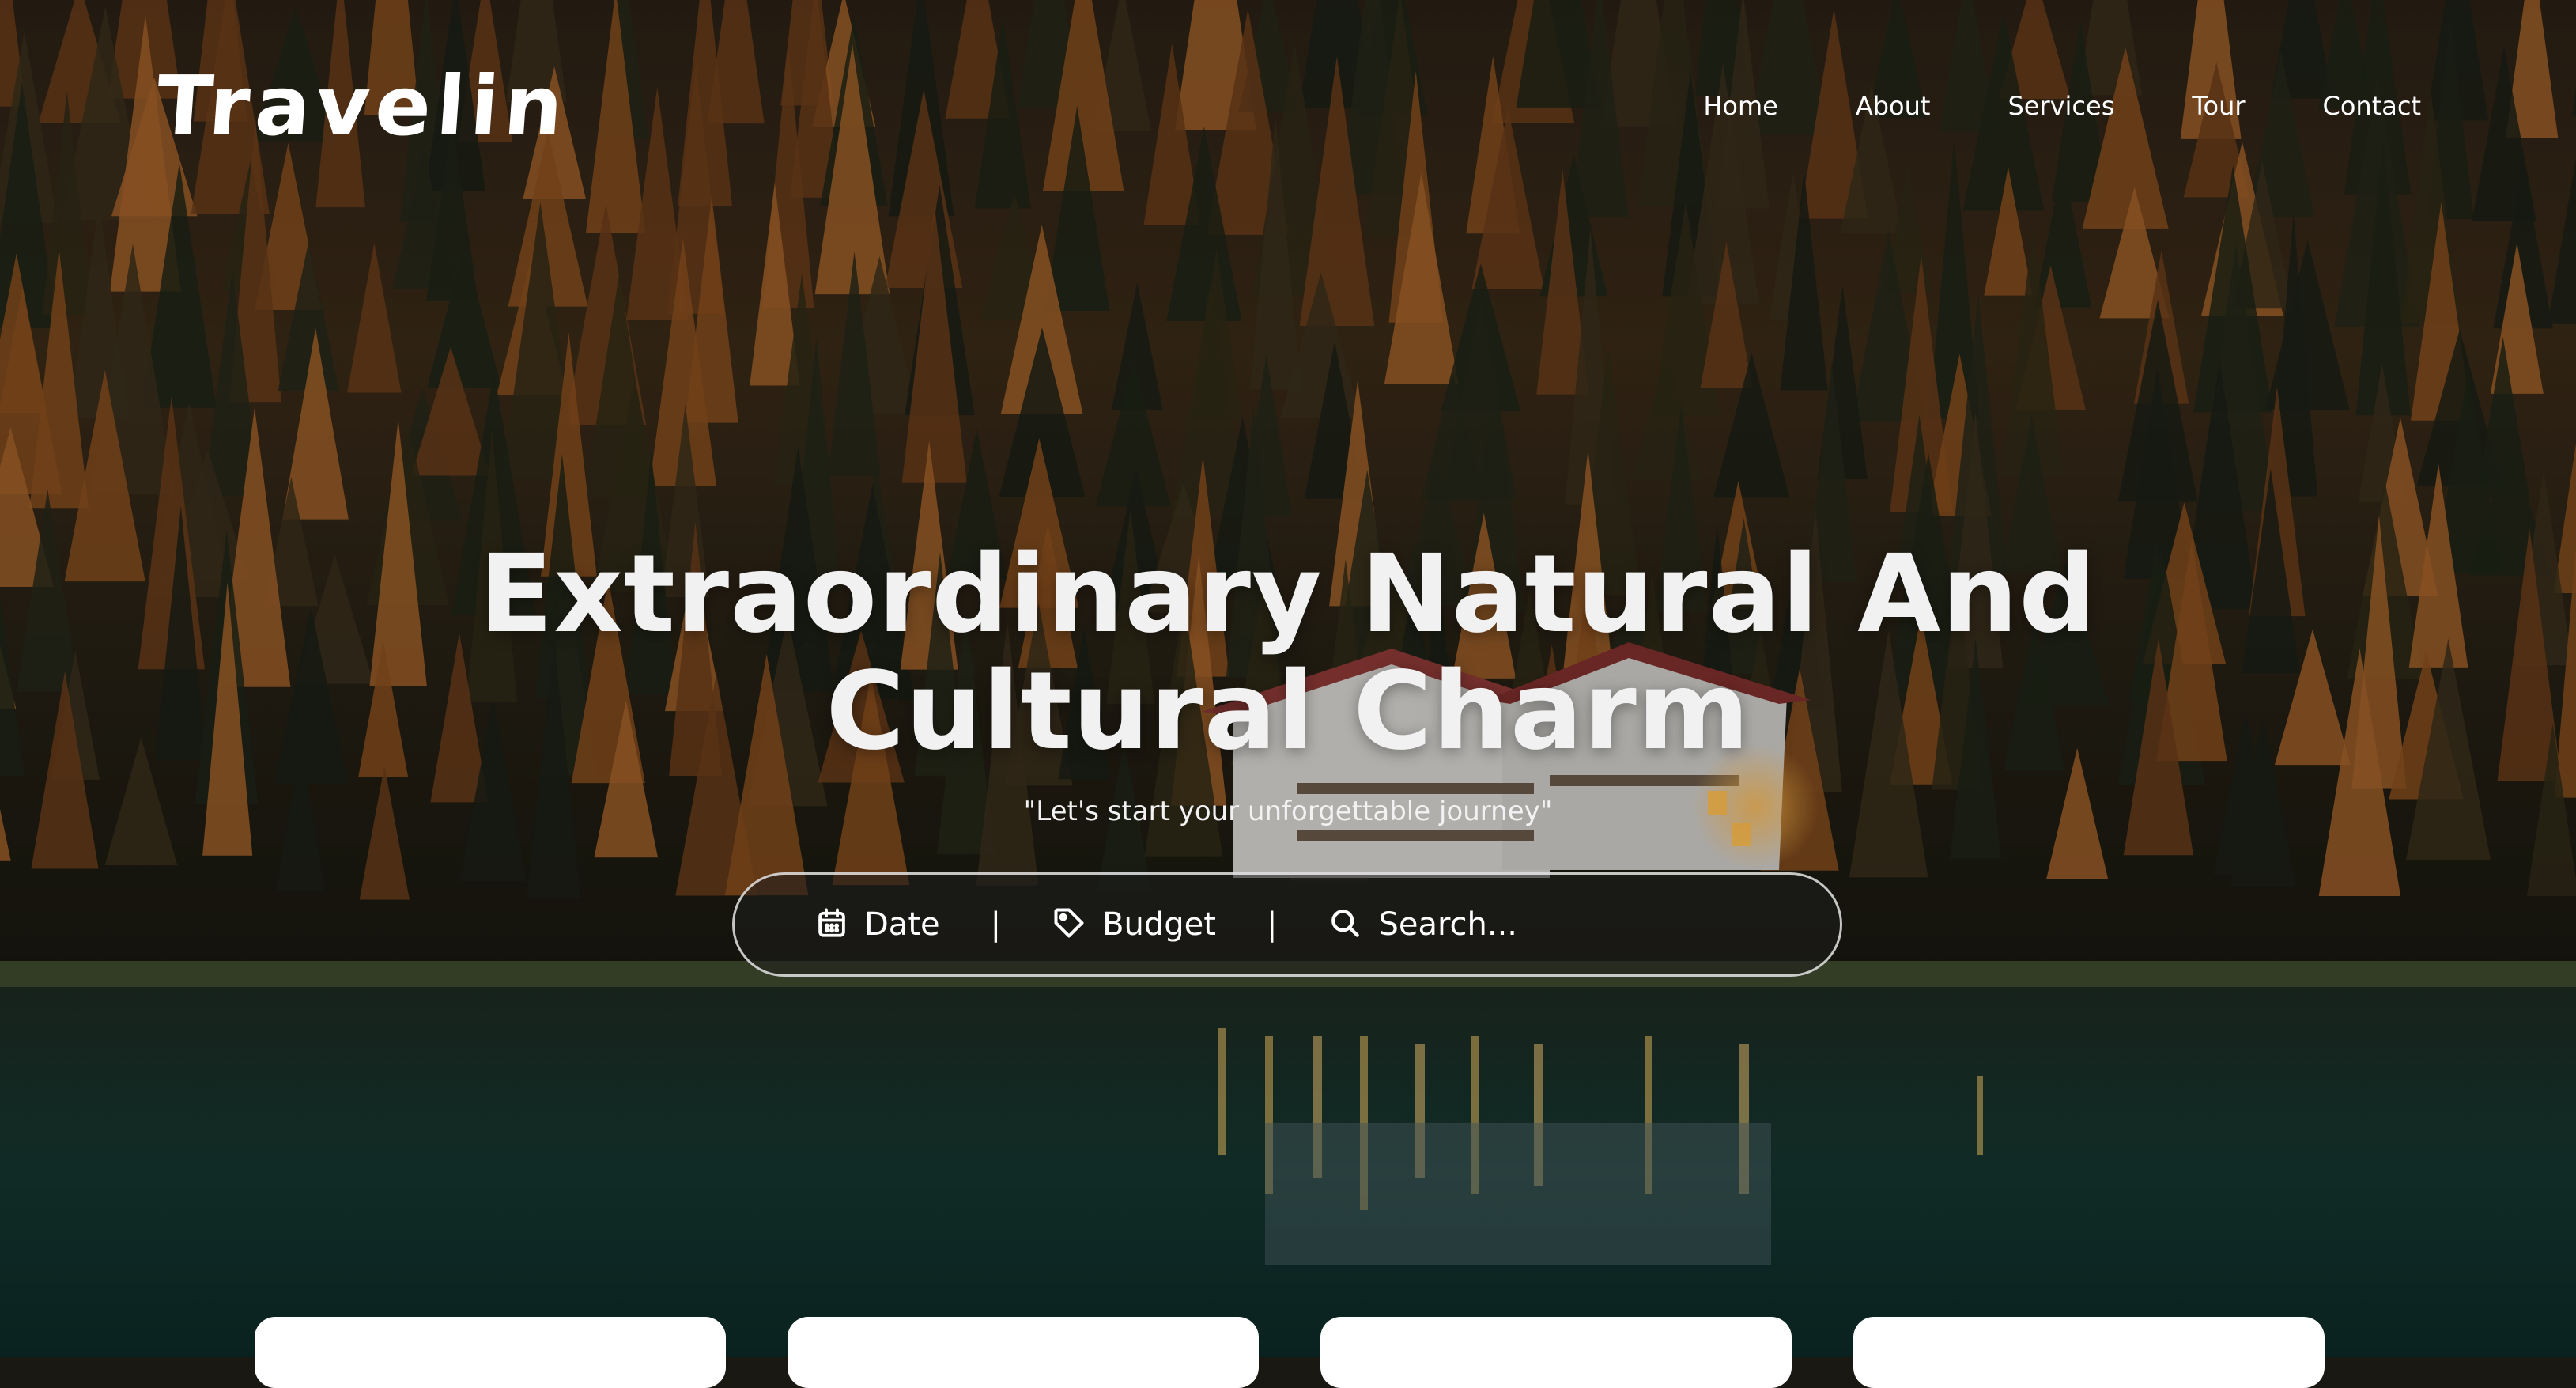  I want to click on nav-home: Home, so click(1740, 106).